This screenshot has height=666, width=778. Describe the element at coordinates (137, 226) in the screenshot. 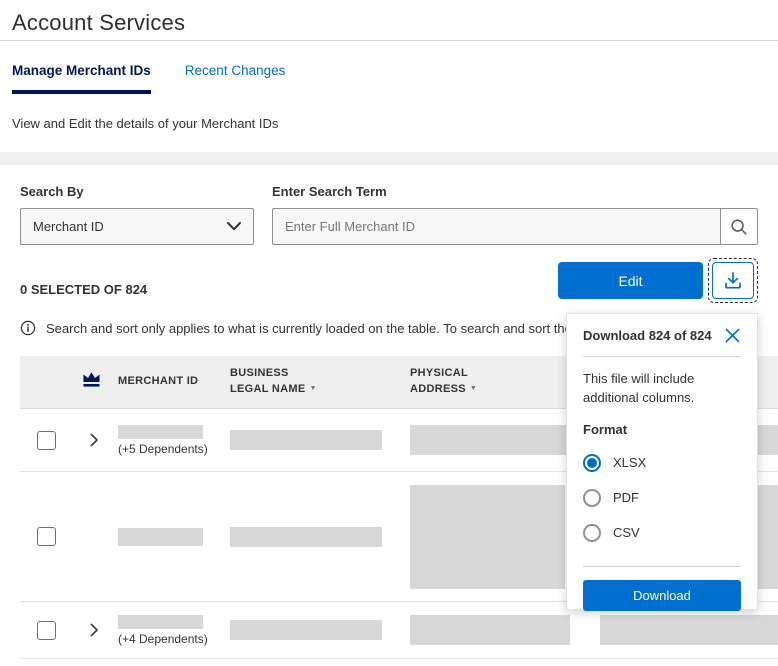

I see `search-by-select: Merchant ID` at that location.